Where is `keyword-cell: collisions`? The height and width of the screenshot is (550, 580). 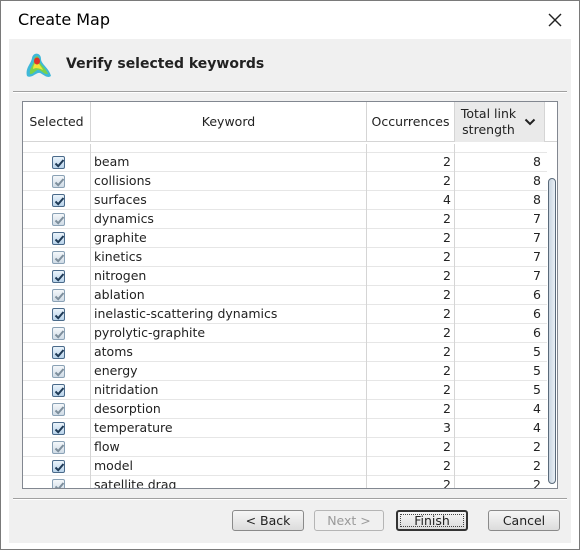 keyword-cell: collisions is located at coordinates (229, 181).